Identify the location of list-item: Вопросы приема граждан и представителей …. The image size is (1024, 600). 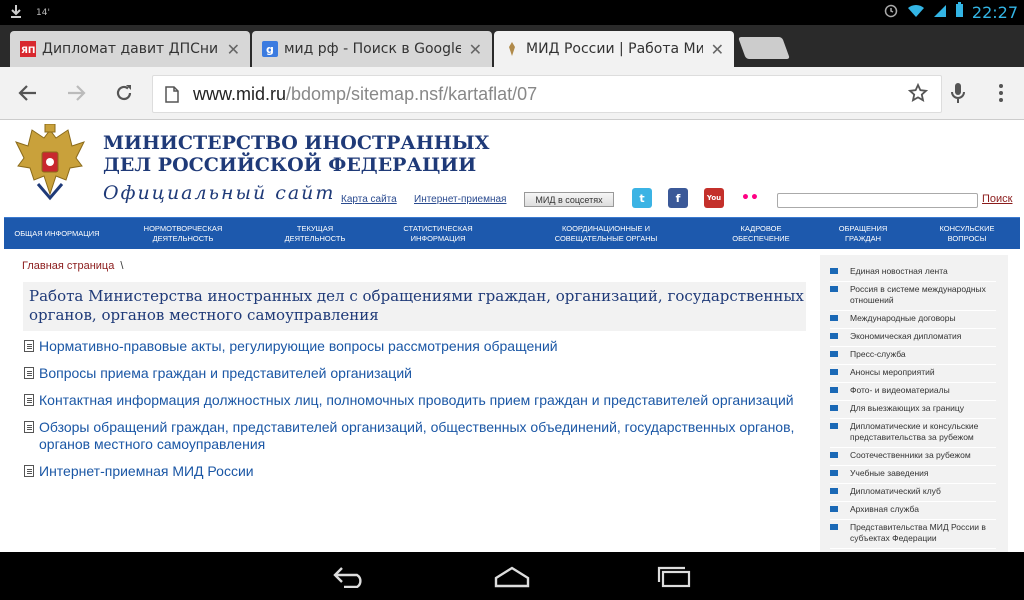
(419, 373).